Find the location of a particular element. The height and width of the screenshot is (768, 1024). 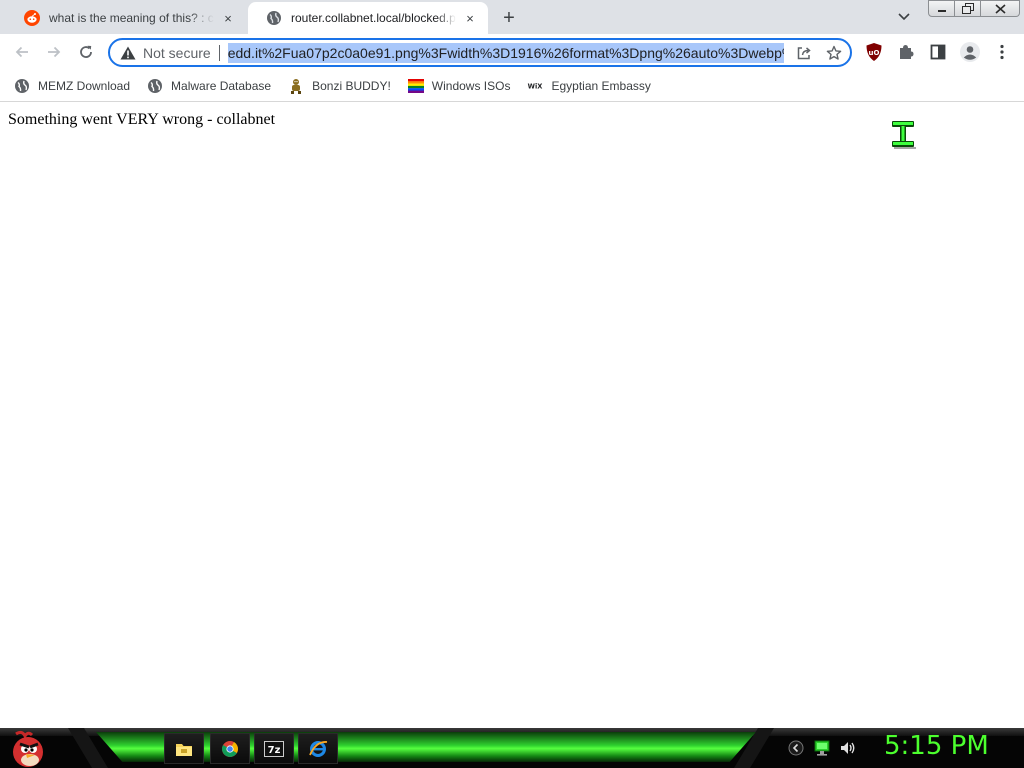

taskbar-chrome-button is located at coordinates (230, 748).